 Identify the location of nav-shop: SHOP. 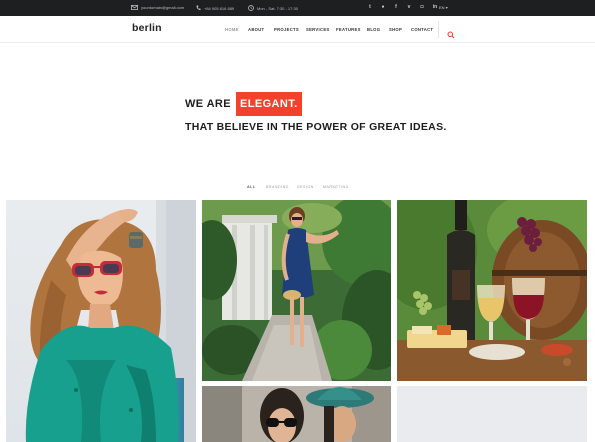
(395, 29).